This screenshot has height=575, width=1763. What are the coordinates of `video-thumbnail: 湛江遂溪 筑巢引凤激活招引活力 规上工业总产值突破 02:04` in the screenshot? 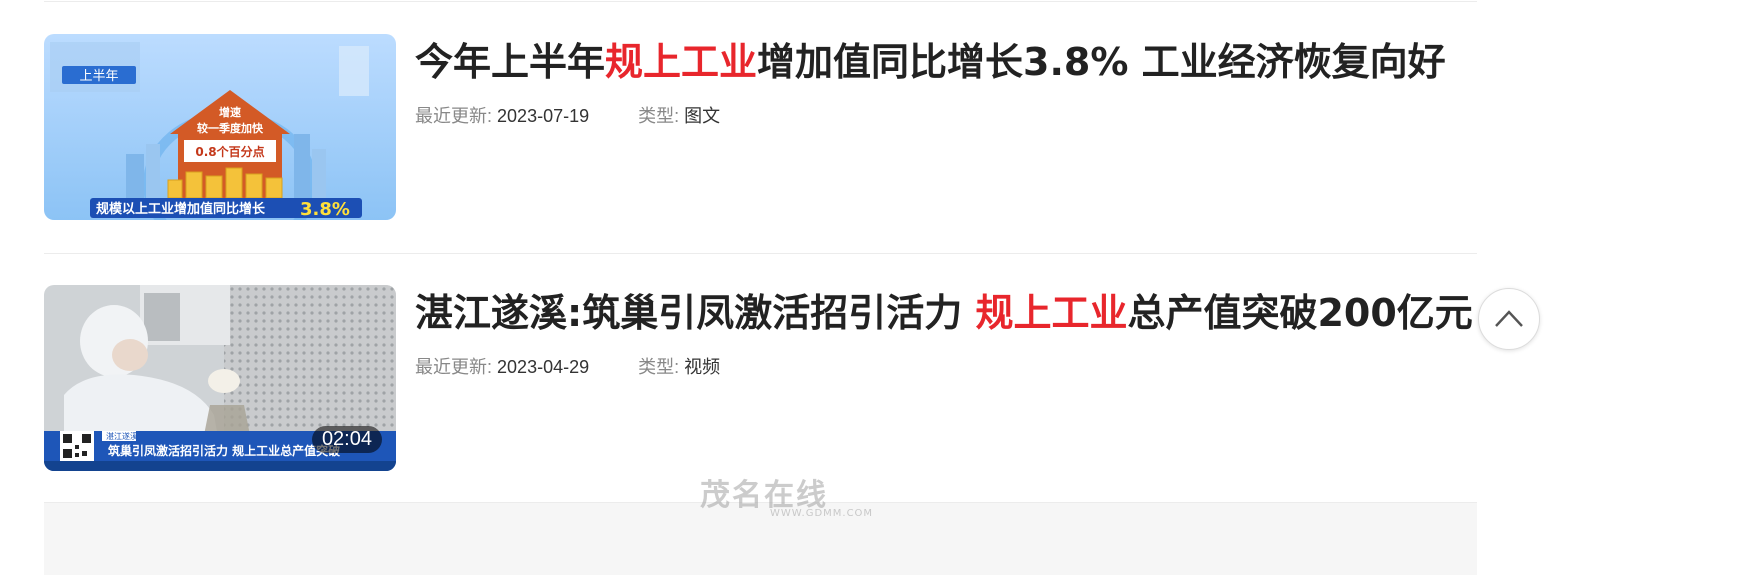 It's located at (220, 378).